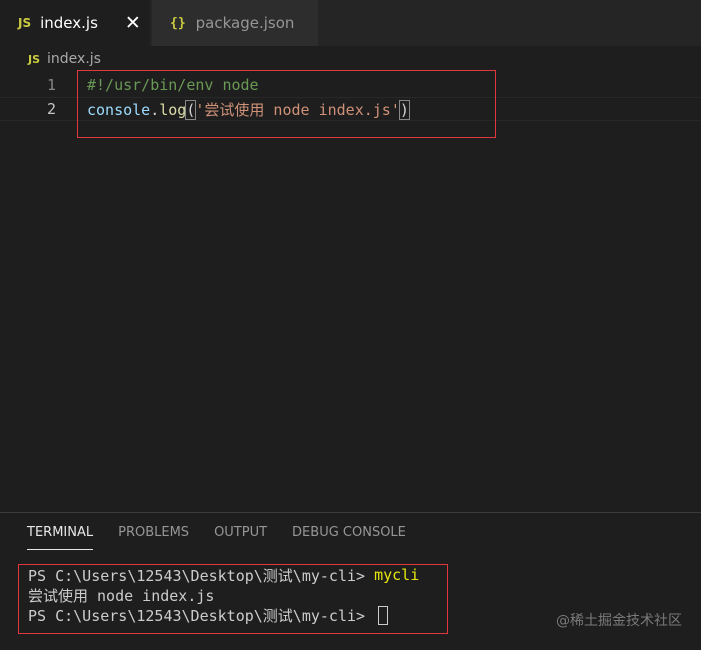 Image resolution: width=701 pixels, height=650 pixels. Describe the element at coordinates (350, 23) in the screenshot. I see `editor-tab-bar: JS index.js ✕ {} package.json` at that location.